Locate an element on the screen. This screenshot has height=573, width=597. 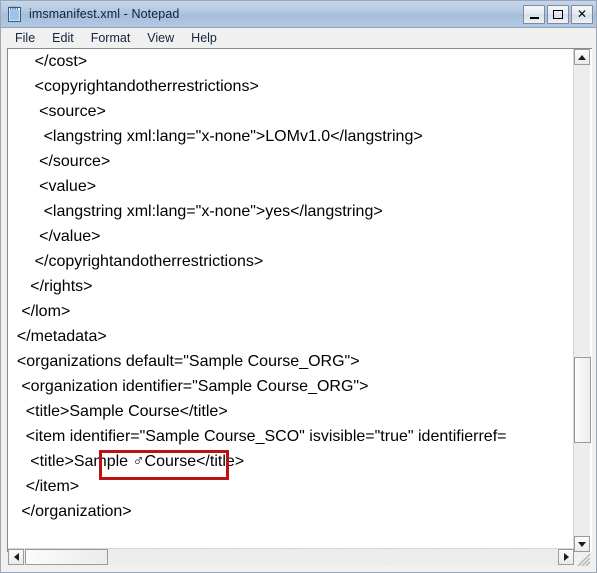
code-line: <copyrightandotherrestrictions> is located at coordinates (133, 86).